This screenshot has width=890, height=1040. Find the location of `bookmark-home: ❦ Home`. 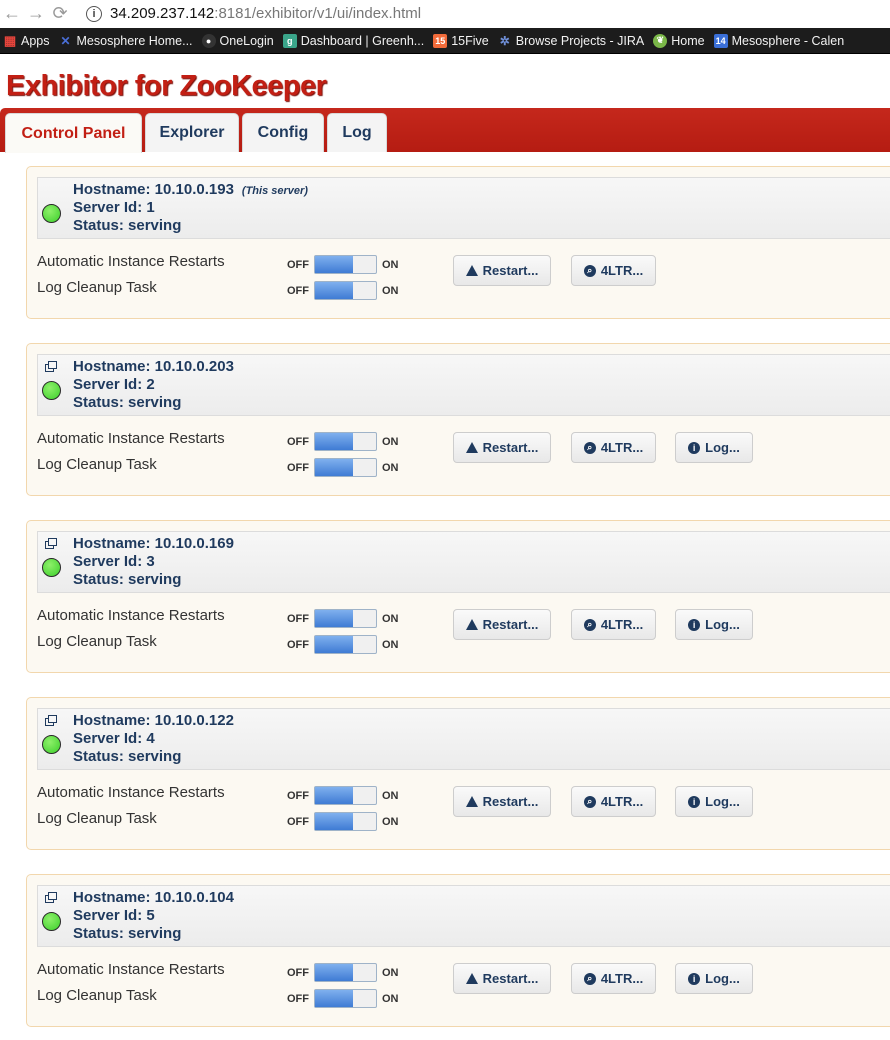

bookmark-home: ❦ Home is located at coordinates (679, 40).